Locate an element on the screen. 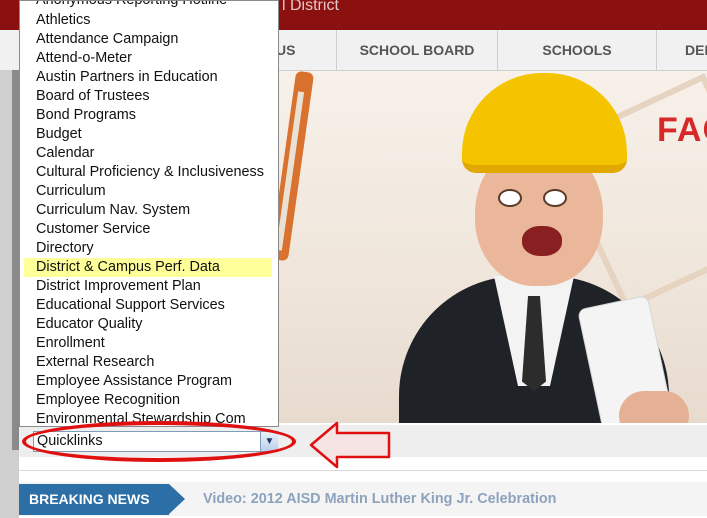 The width and height of the screenshot is (707, 518). dropdown-option: Budget is located at coordinates (59, 134).